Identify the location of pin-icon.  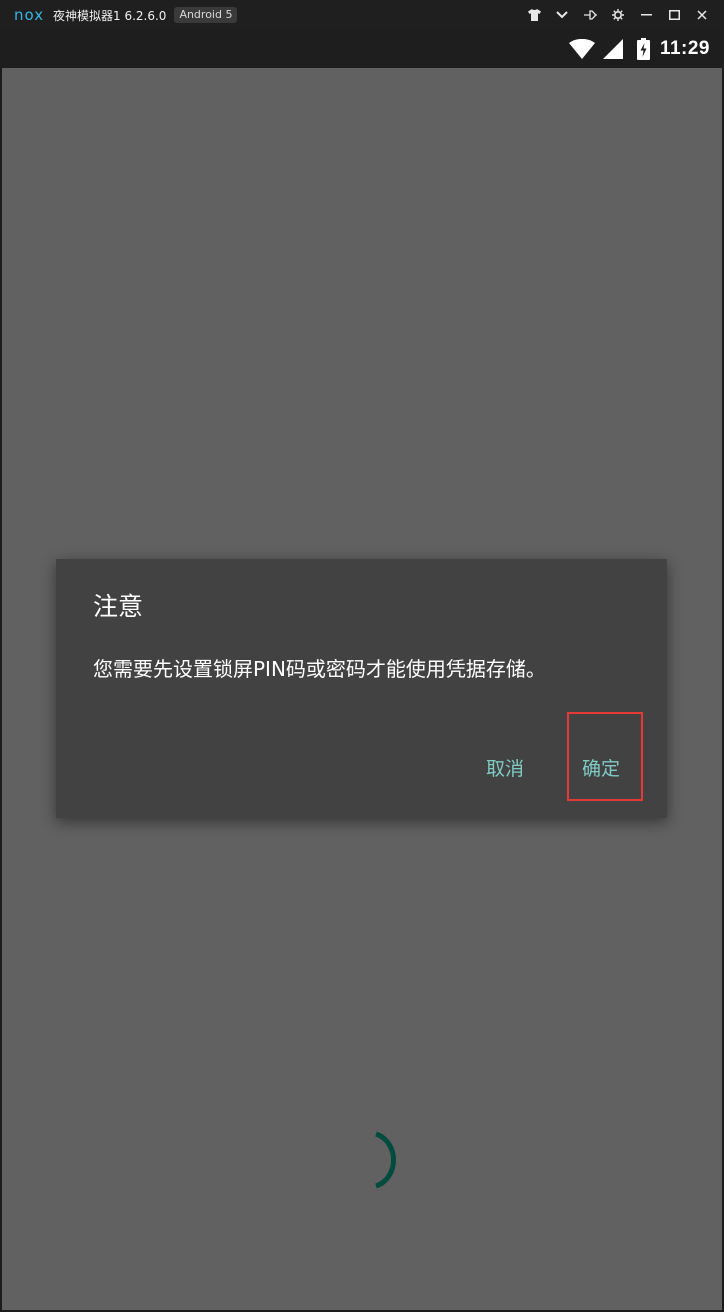
(590, 15).